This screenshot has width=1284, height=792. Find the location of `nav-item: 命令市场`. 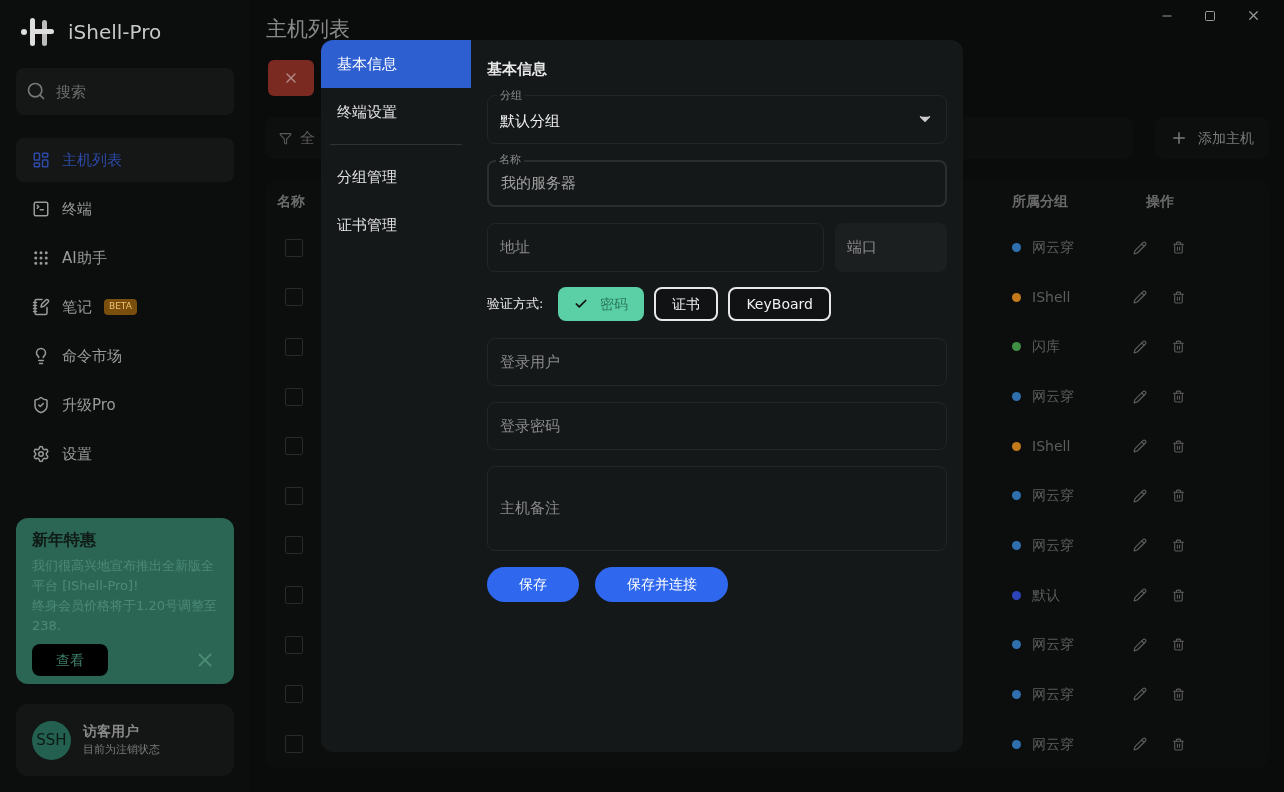

nav-item: 命令市场 is located at coordinates (125, 356).